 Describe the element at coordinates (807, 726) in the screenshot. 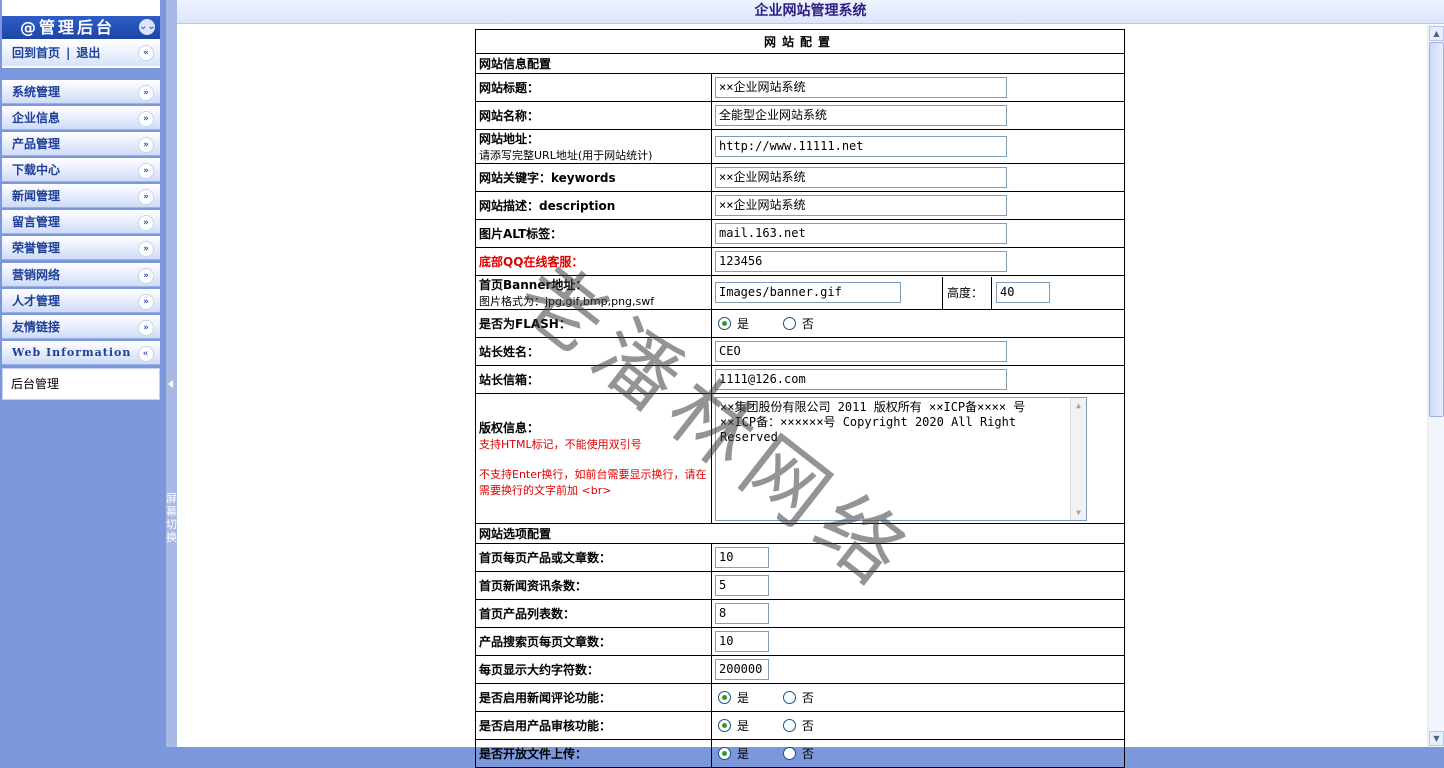

I see `product-audit-no-label: 否` at that location.